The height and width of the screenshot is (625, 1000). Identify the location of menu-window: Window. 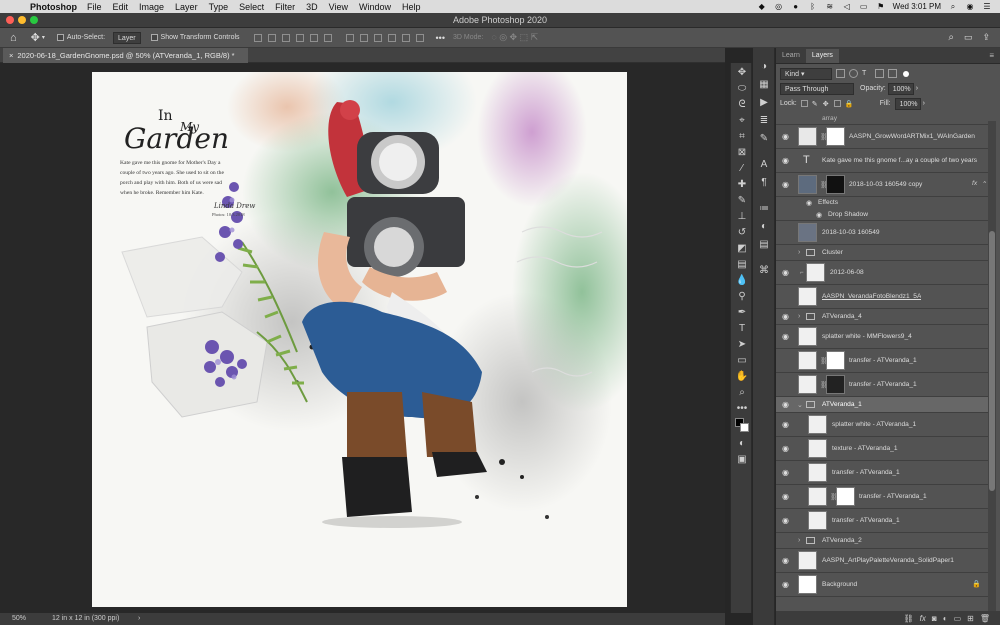
(375, 7).